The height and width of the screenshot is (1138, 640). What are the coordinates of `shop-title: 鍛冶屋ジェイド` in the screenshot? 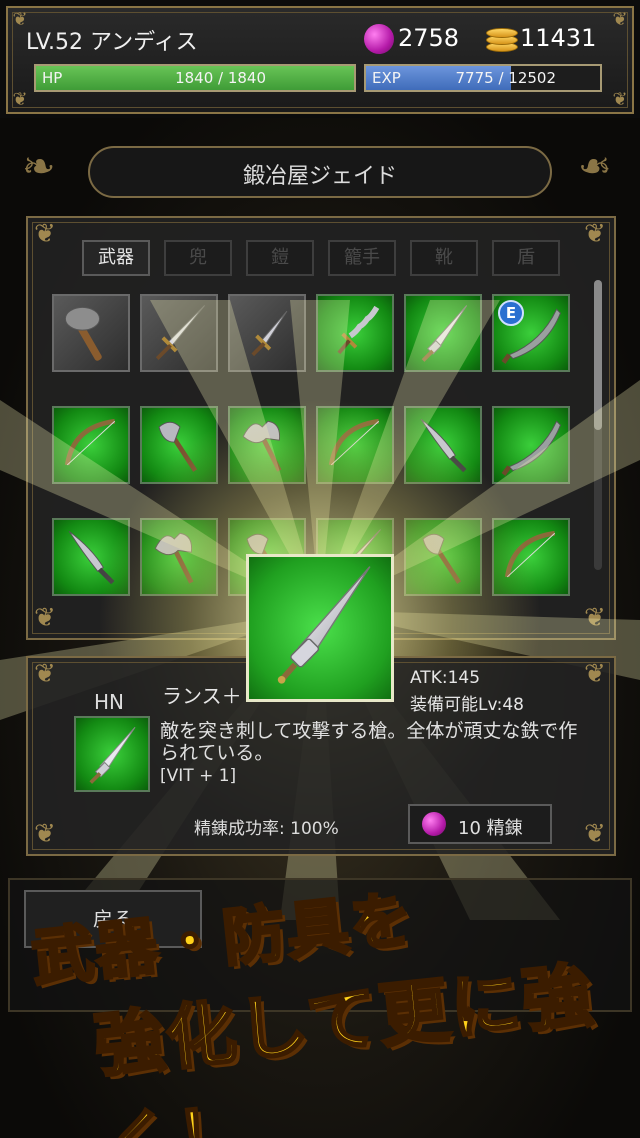 It's located at (319, 176).